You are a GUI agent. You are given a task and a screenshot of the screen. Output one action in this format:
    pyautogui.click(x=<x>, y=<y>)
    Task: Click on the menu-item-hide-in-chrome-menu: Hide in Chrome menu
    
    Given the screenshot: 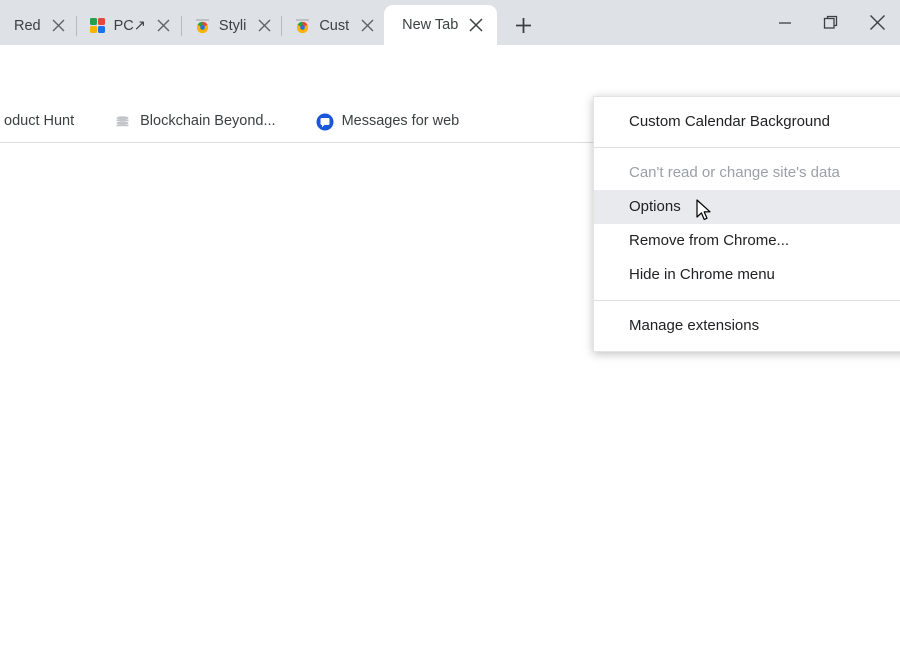 What is the action you would take?
    pyautogui.click(x=747, y=275)
    